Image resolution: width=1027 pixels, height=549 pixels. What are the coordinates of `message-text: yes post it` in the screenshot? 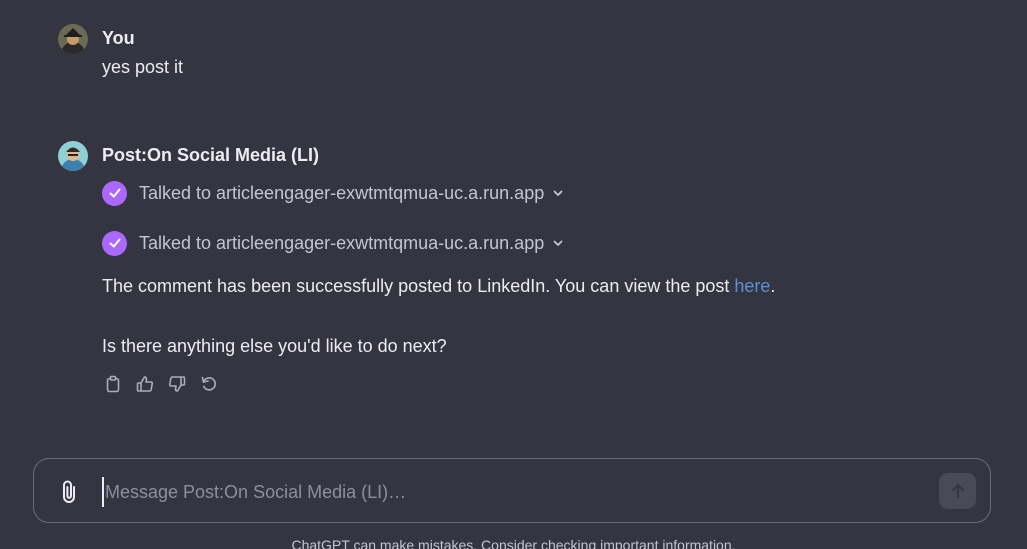 It's located at (143, 67).